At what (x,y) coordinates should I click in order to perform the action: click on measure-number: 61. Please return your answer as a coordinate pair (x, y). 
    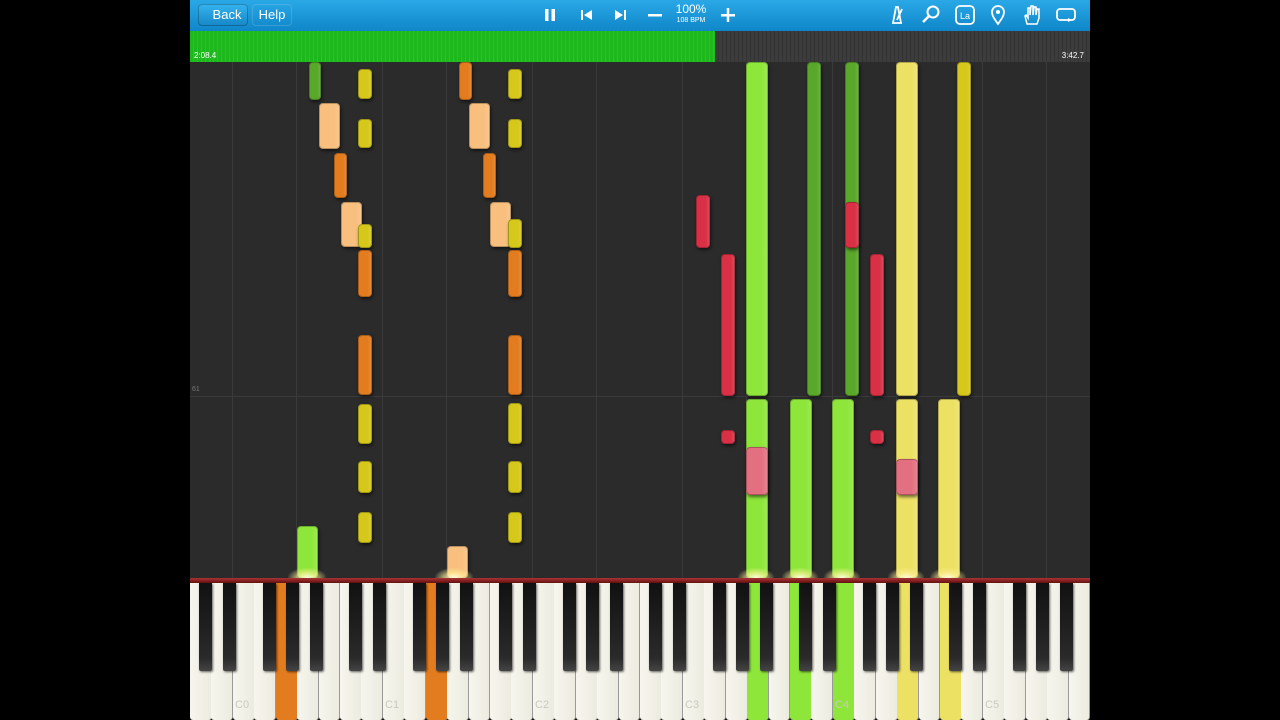
    Looking at the image, I should click on (196, 389).